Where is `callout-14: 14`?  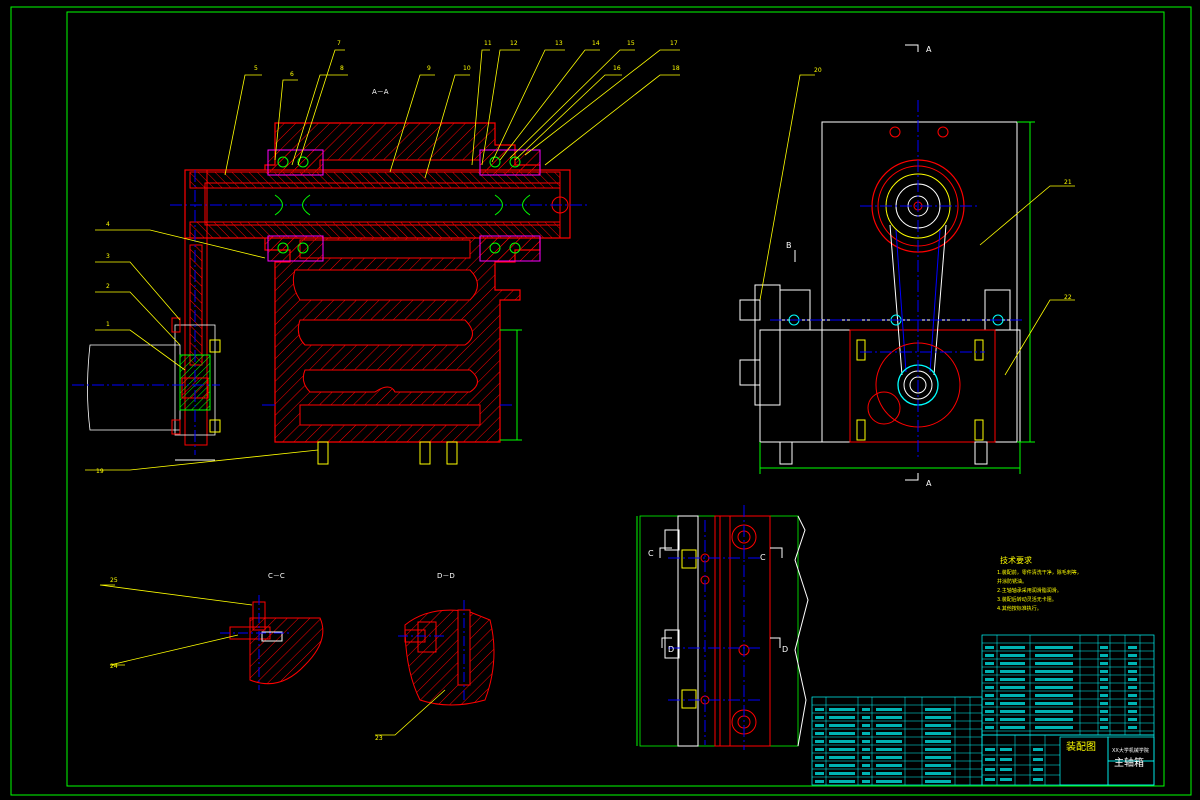 callout-14: 14 is located at coordinates (596, 43).